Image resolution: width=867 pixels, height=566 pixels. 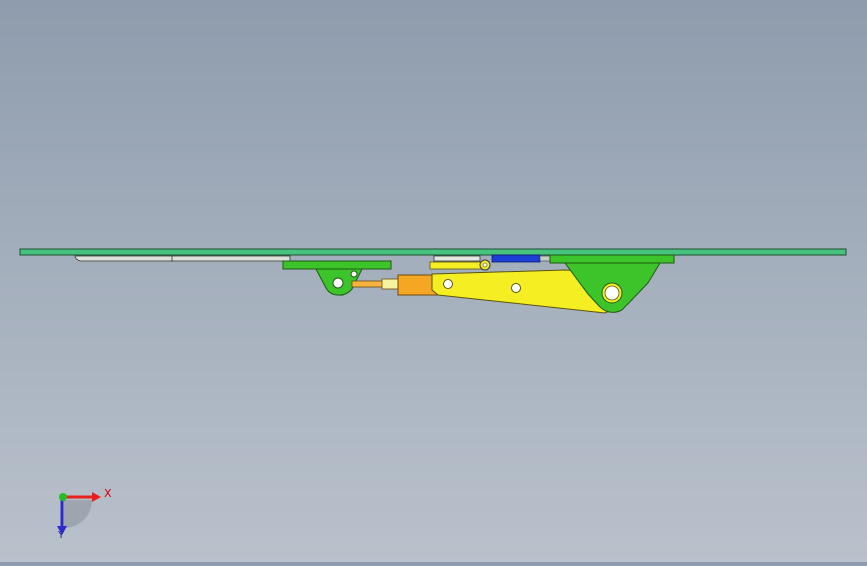 I want to click on right-bracket-base, so click(x=612, y=259).